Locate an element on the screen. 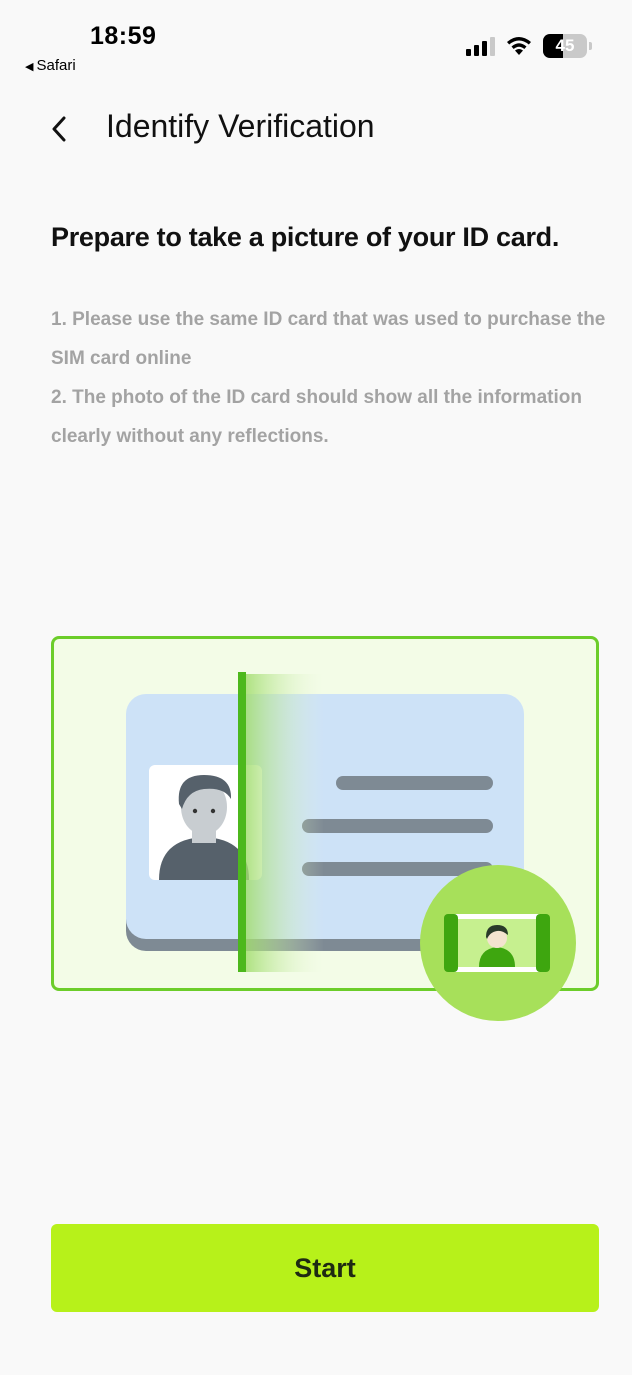 The width and height of the screenshot is (632, 1375). battery-percent: 45 is located at coordinates (565, 45).